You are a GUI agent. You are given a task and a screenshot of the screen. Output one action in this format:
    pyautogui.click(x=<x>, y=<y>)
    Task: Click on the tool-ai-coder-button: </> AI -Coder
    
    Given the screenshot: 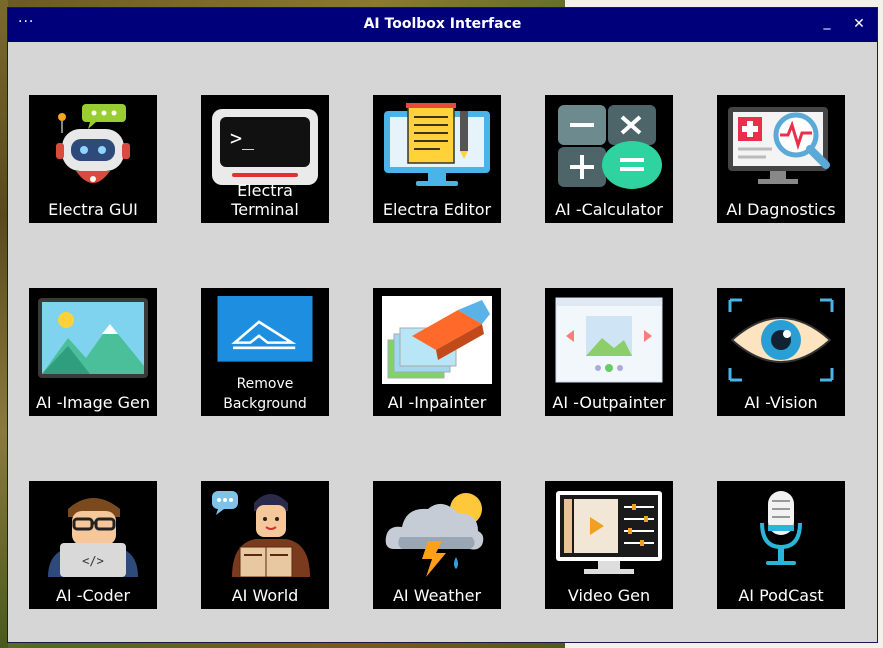 What is the action you would take?
    pyautogui.click(x=93, y=545)
    